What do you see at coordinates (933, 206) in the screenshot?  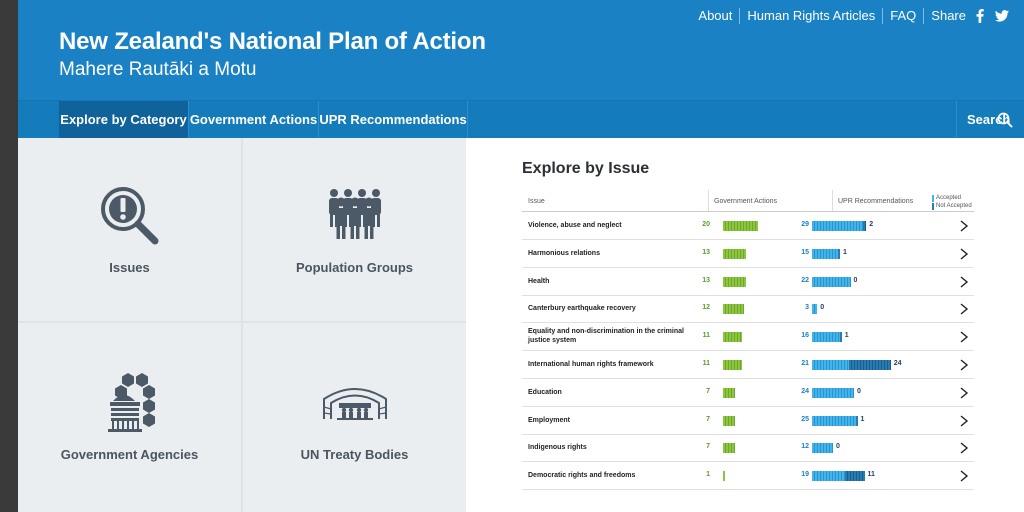 I see `legend-not-accepted-swatch` at bounding box center [933, 206].